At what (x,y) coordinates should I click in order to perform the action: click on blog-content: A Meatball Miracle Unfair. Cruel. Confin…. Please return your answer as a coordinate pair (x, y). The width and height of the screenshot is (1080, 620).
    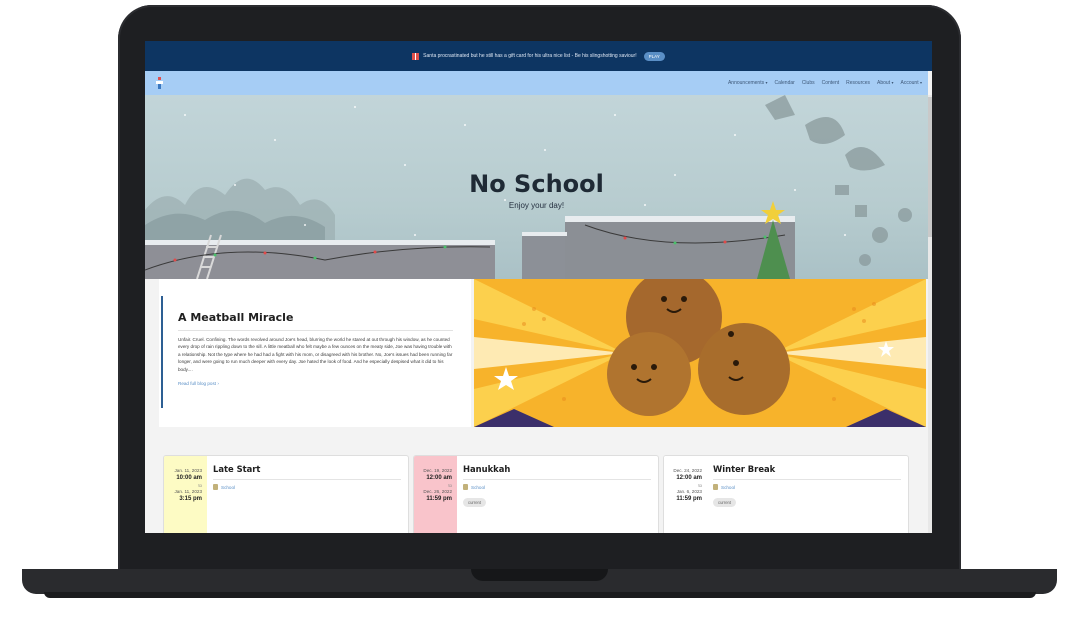
    Looking at the image, I should click on (307, 352).